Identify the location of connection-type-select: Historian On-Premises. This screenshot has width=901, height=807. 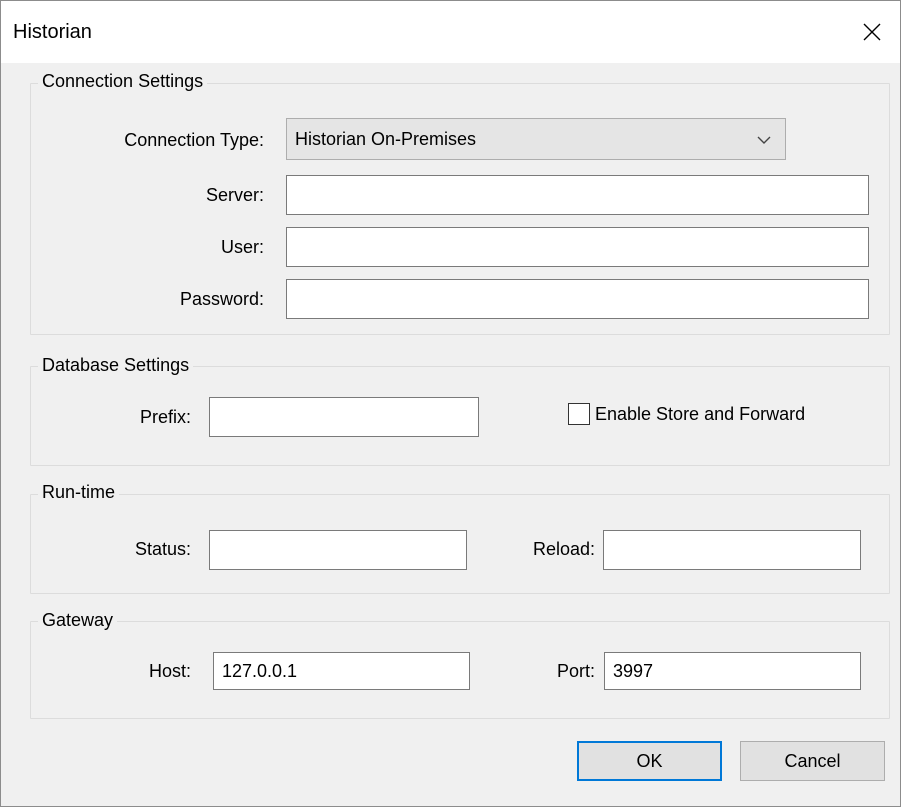
(536, 139).